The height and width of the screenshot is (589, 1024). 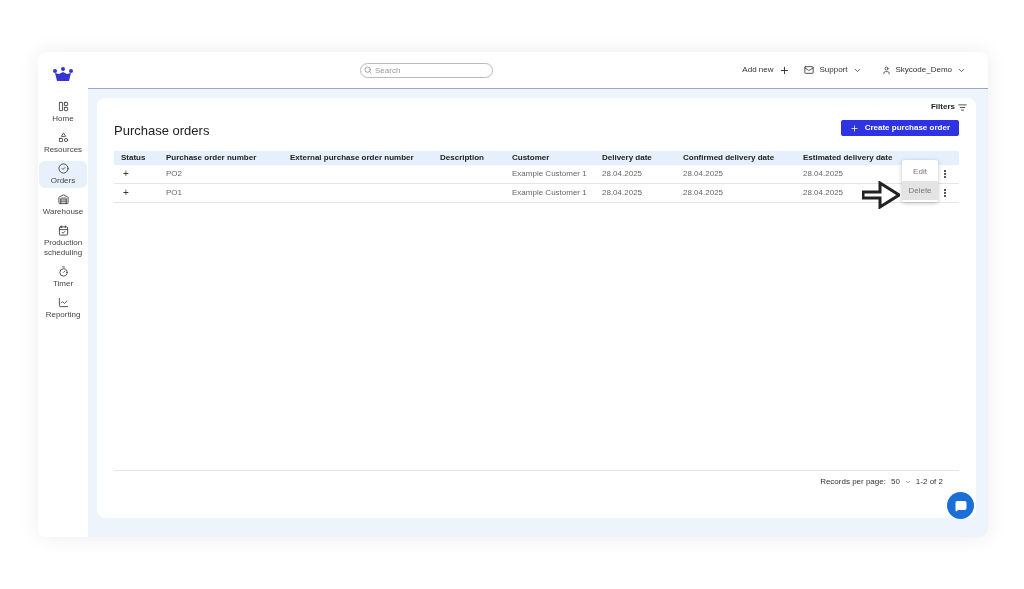 What do you see at coordinates (133, 157) in the screenshot?
I see `column-header: Status` at bounding box center [133, 157].